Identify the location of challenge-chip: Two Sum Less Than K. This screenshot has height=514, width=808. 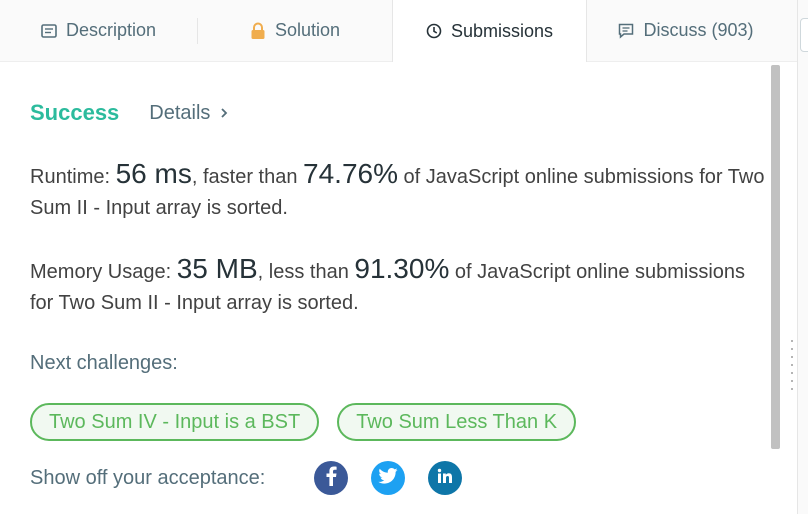
(457, 422).